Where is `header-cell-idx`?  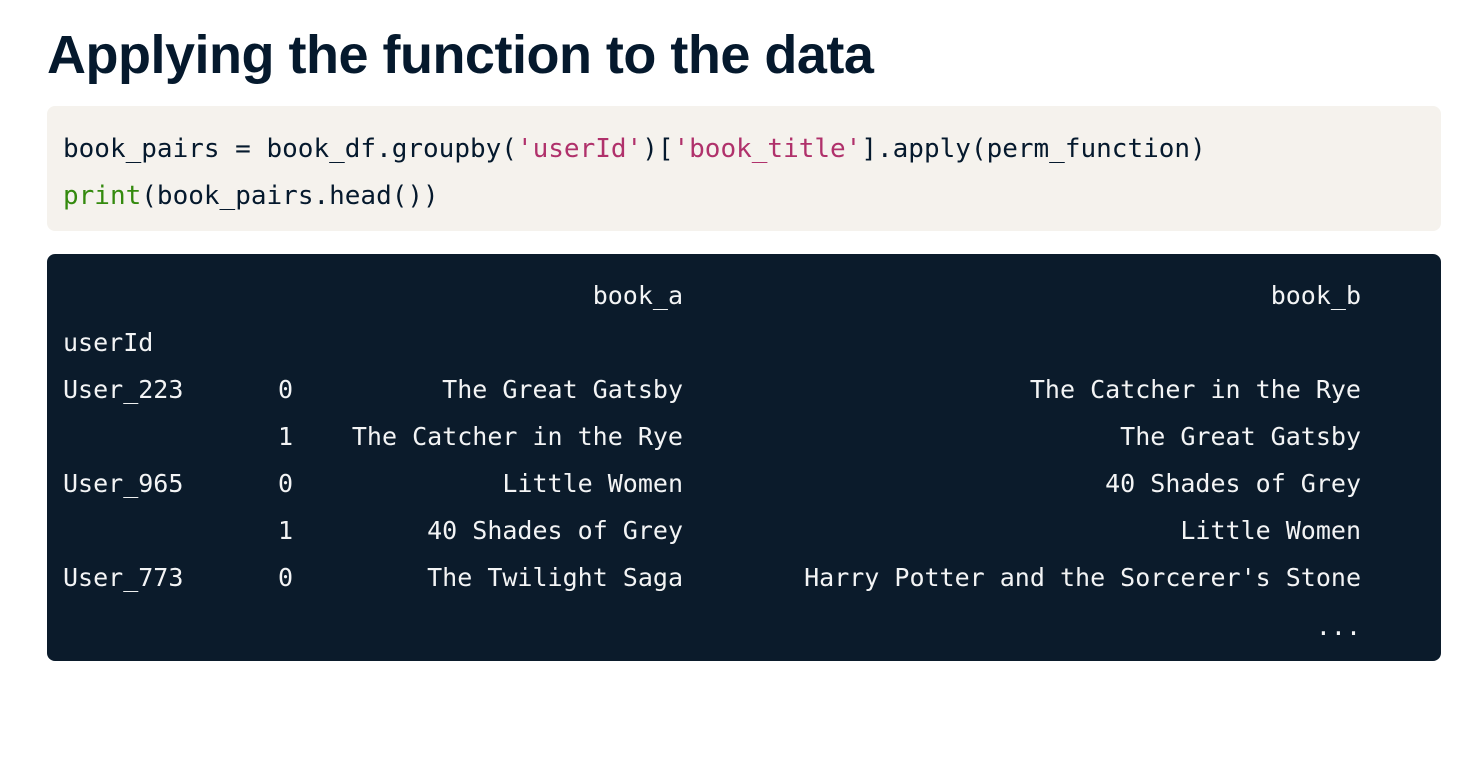
header-cell-idx is located at coordinates (278, 295).